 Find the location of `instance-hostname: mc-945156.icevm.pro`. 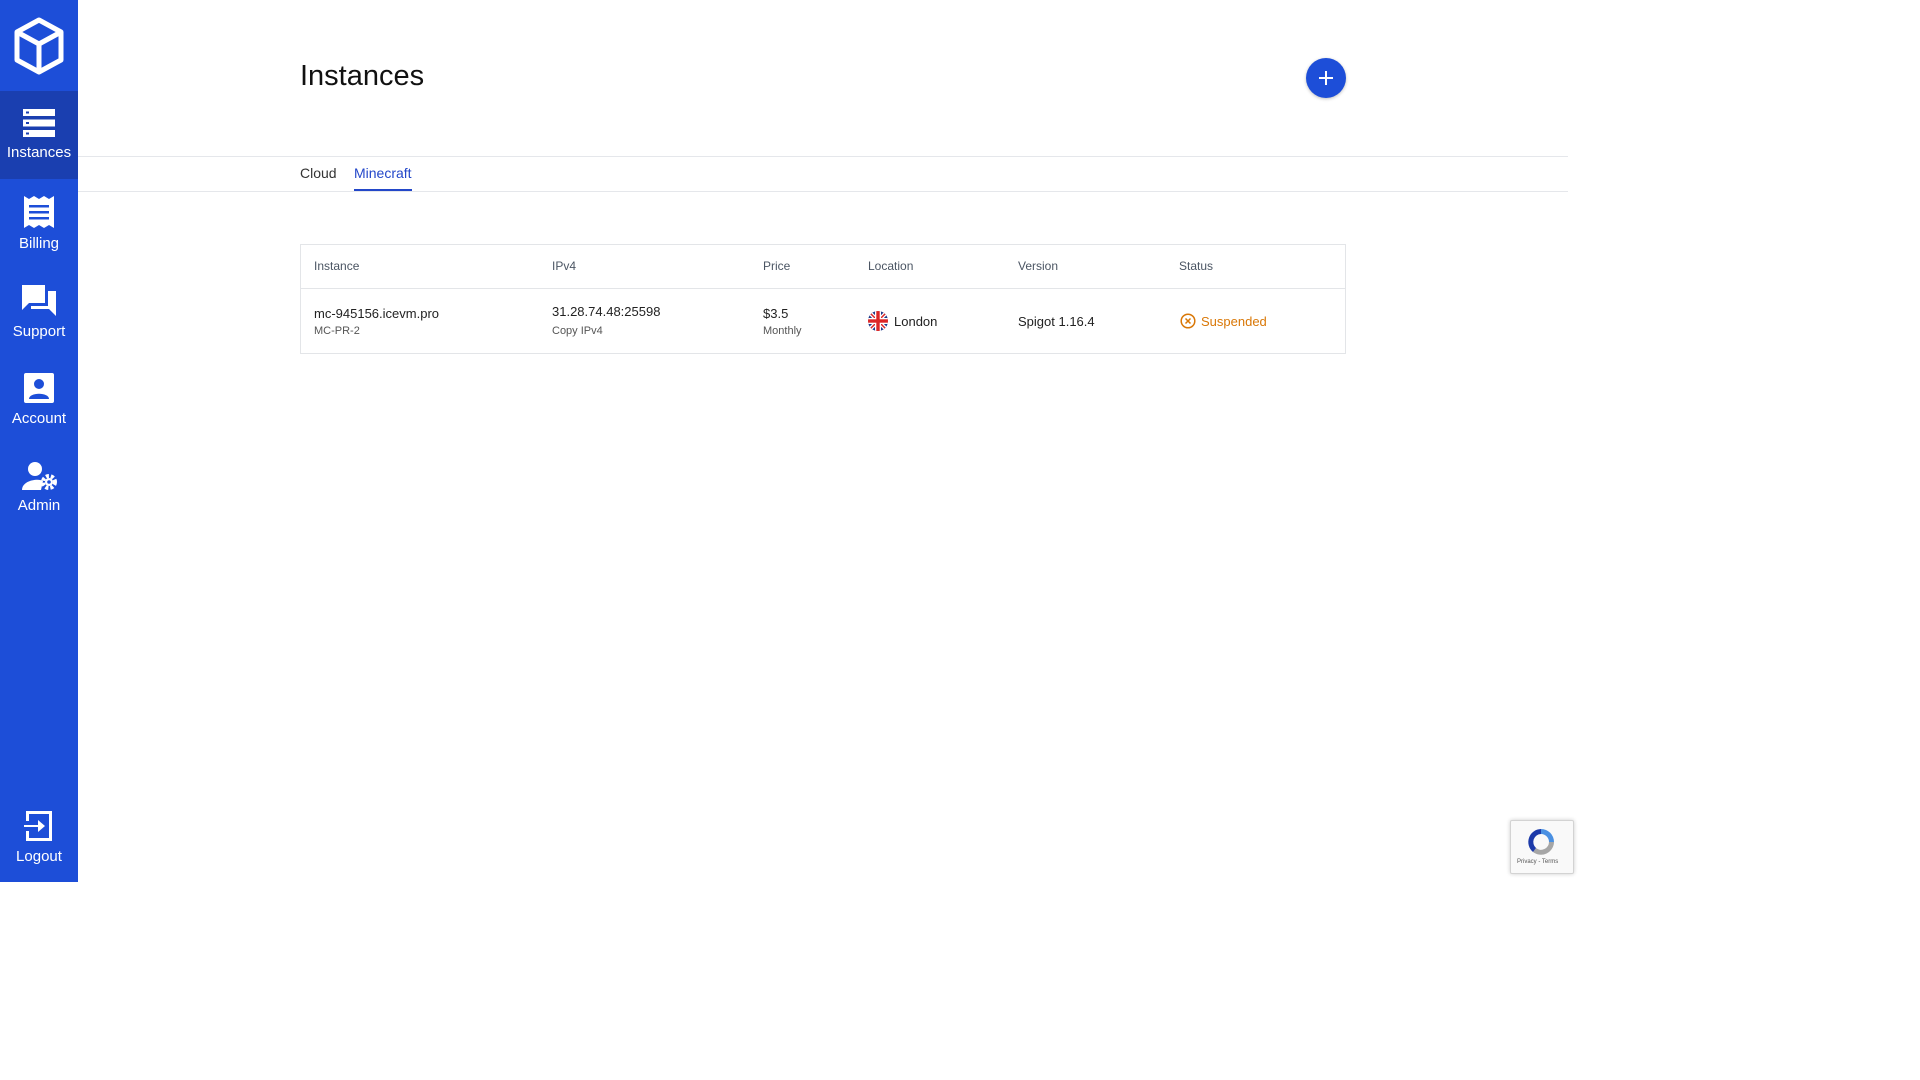

instance-hostname: mc-945156.icevm.pro is located at coordinates (376, 313).